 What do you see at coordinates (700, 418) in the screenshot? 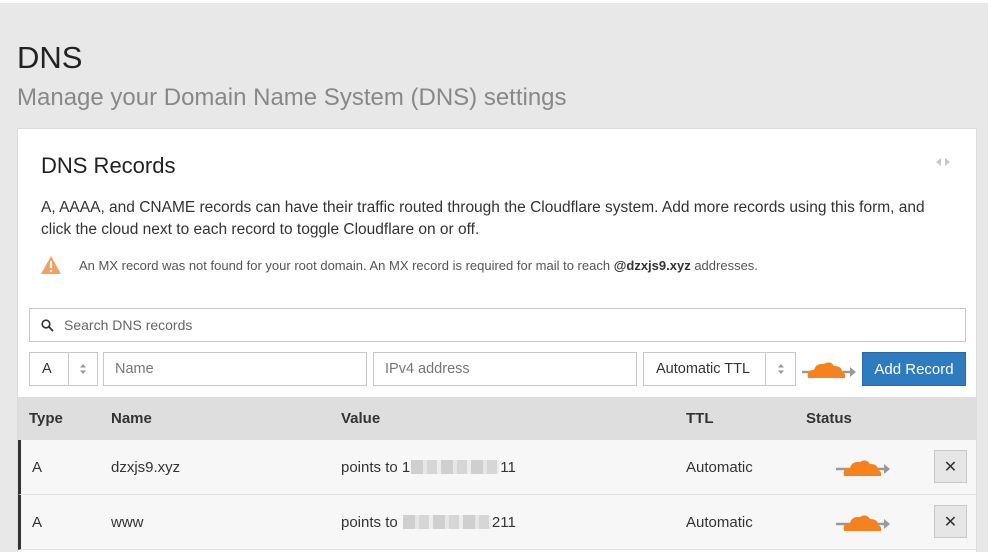
I see `column-ttl: TTL` at bounding box center [700, 418].